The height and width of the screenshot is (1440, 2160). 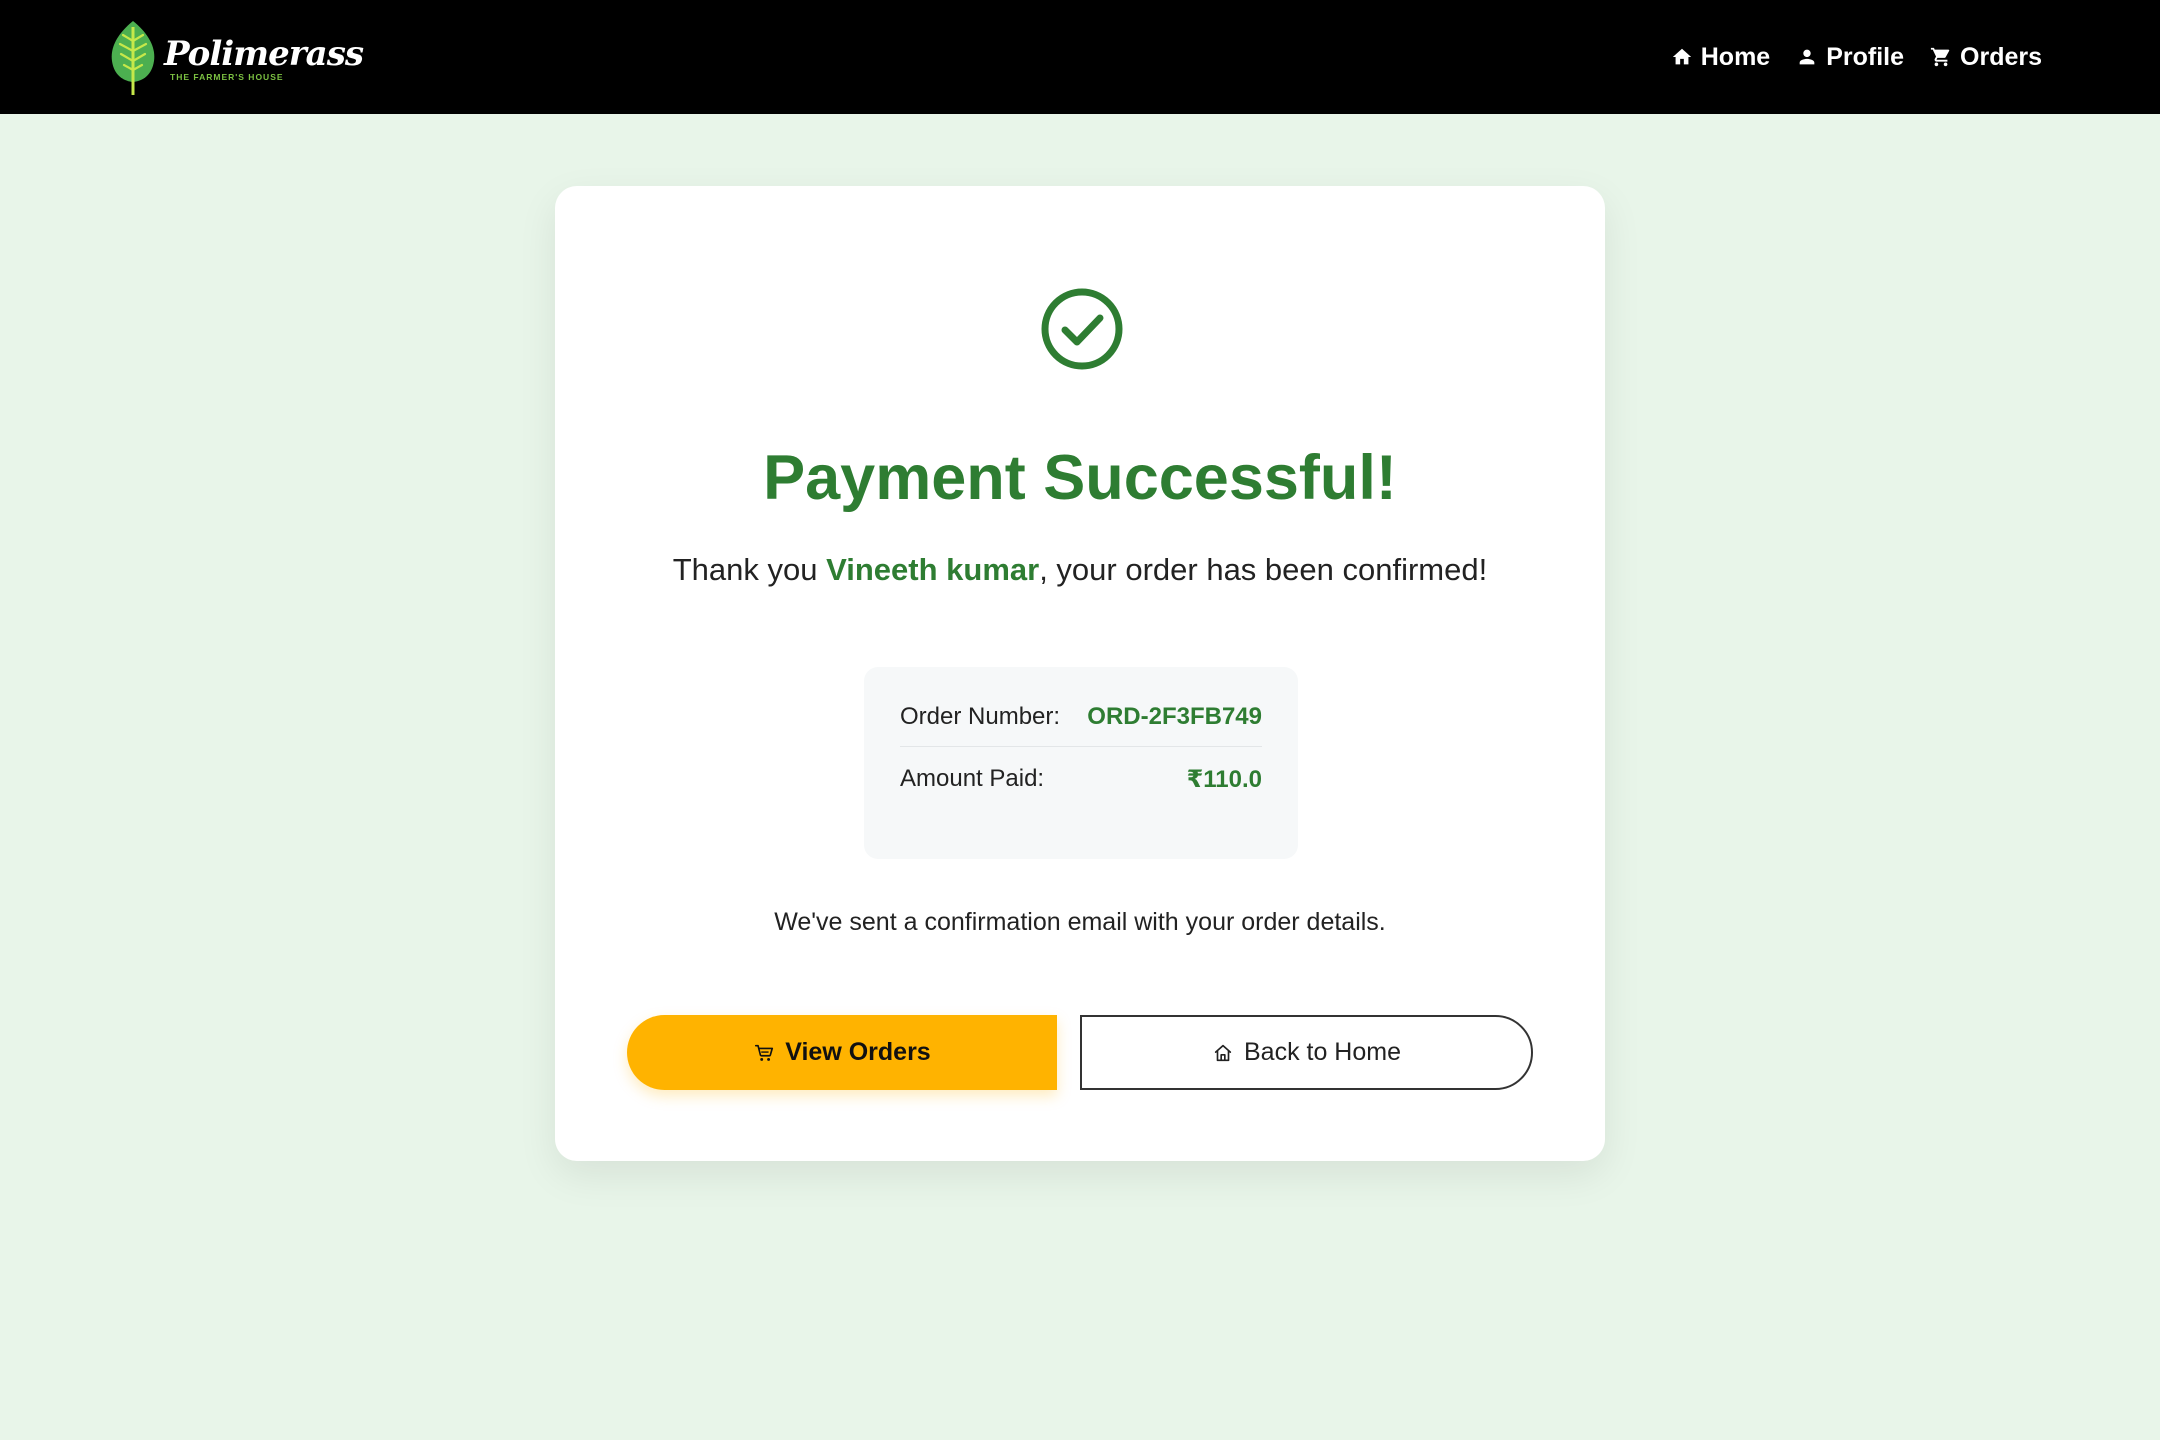 What do you see at coordinates (1263, 569) in the screenshot?
I see `thank-you-suffix: , your order has been confirmed!` at bounding box center [1263, 569].